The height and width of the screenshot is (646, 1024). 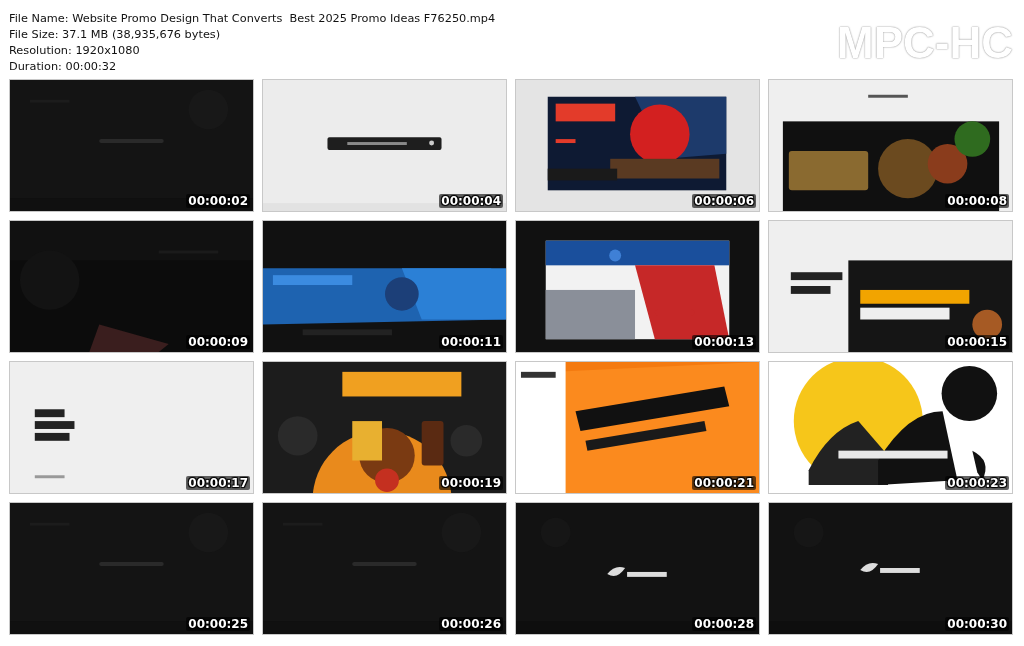 I want to click on timestamp: 00:00:11, so click(x=471, y=342).